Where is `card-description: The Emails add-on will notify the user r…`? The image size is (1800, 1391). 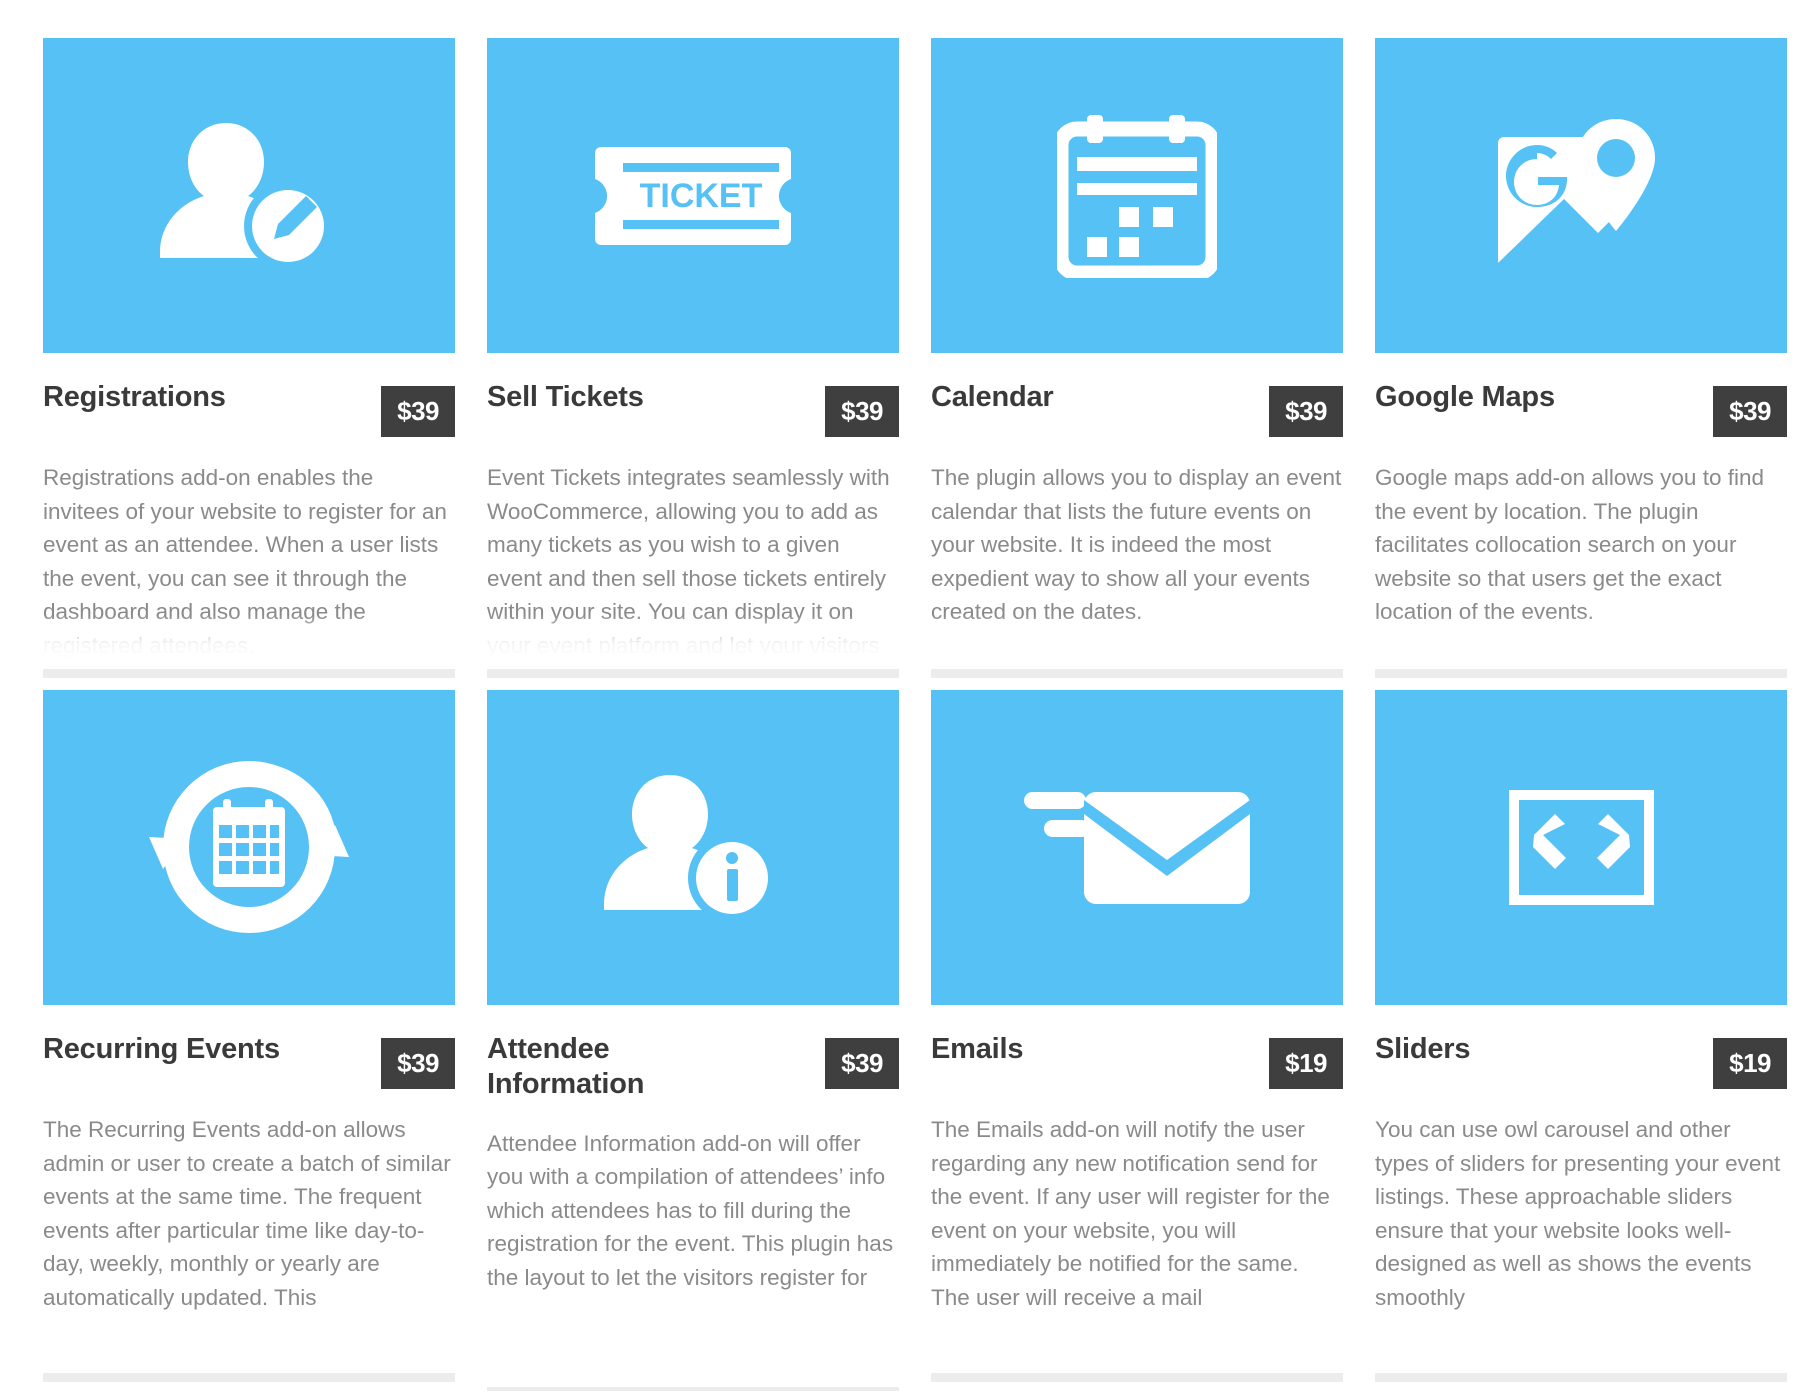 card-description: The Emails add-on will notify the user r… is located at coordinates (1130, 1213).